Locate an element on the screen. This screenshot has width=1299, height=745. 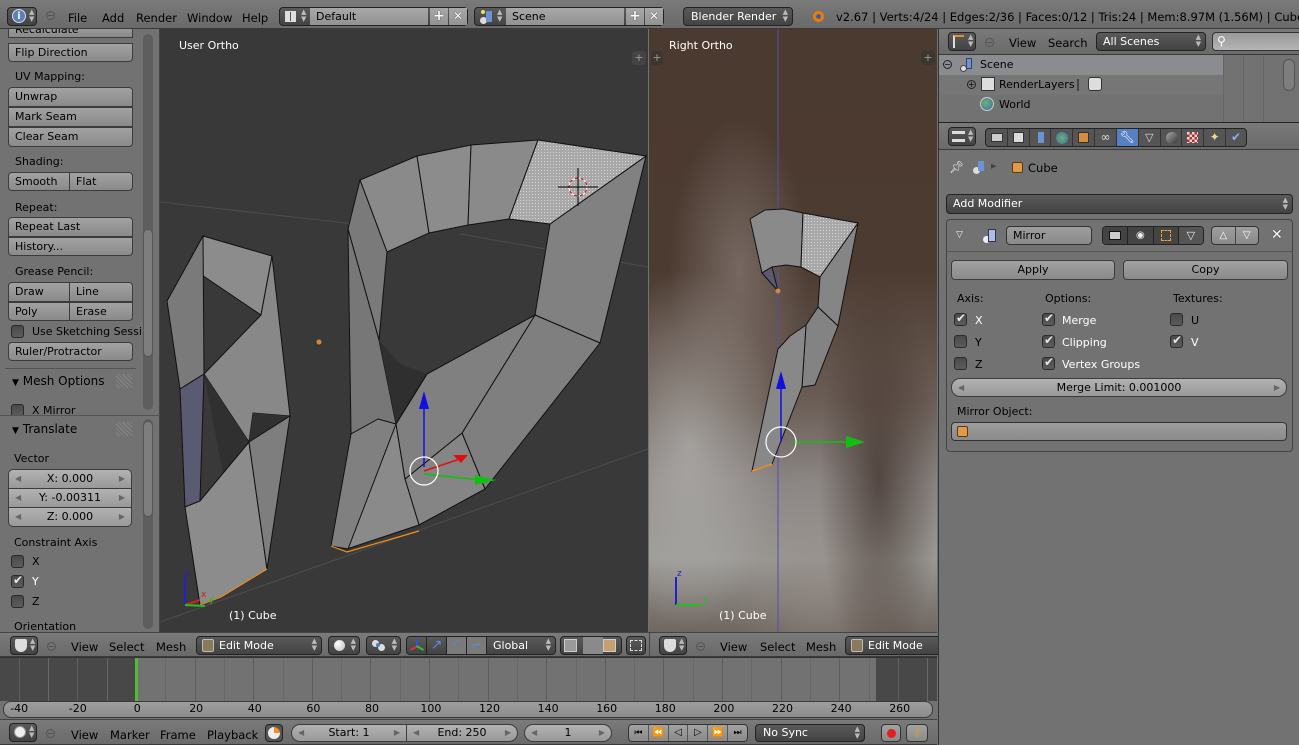
texture-u-checkbox is located at coordinates (1176, 319).